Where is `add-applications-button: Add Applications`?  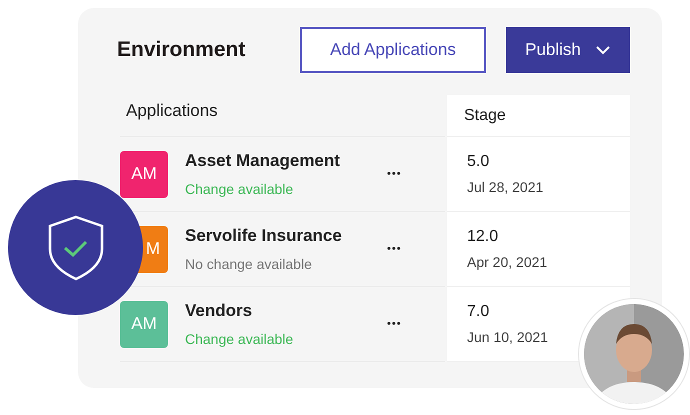 add-applications-button: Add Applications is located at coordinates (393, 50).